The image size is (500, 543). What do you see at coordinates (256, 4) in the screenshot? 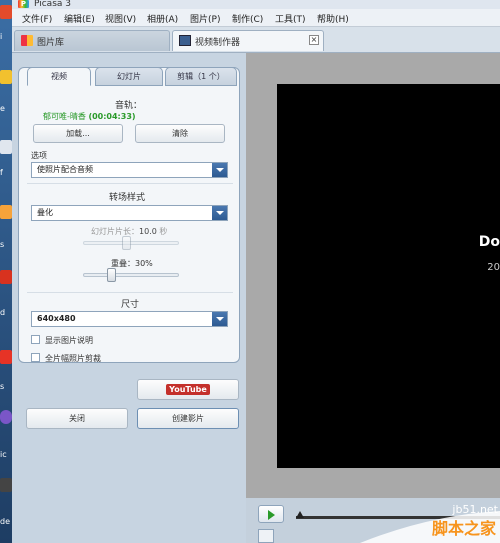
I see `title-bar: P Picasa 3` at bounding box center [256, 4].